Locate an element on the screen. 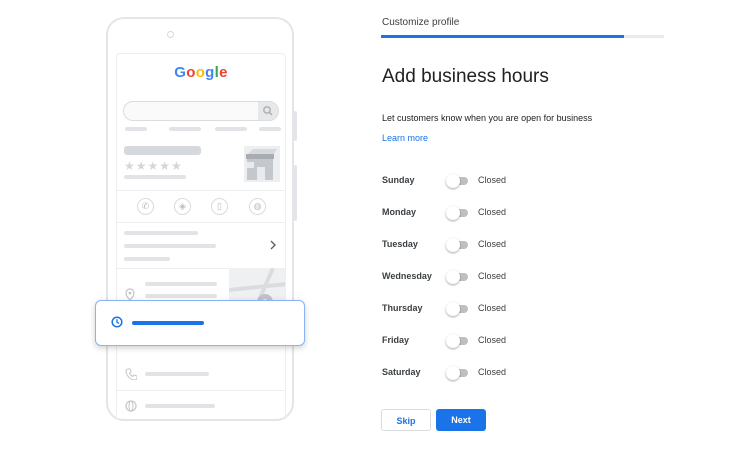  day-row: Friday Closed is located at coordinates (482, 341).